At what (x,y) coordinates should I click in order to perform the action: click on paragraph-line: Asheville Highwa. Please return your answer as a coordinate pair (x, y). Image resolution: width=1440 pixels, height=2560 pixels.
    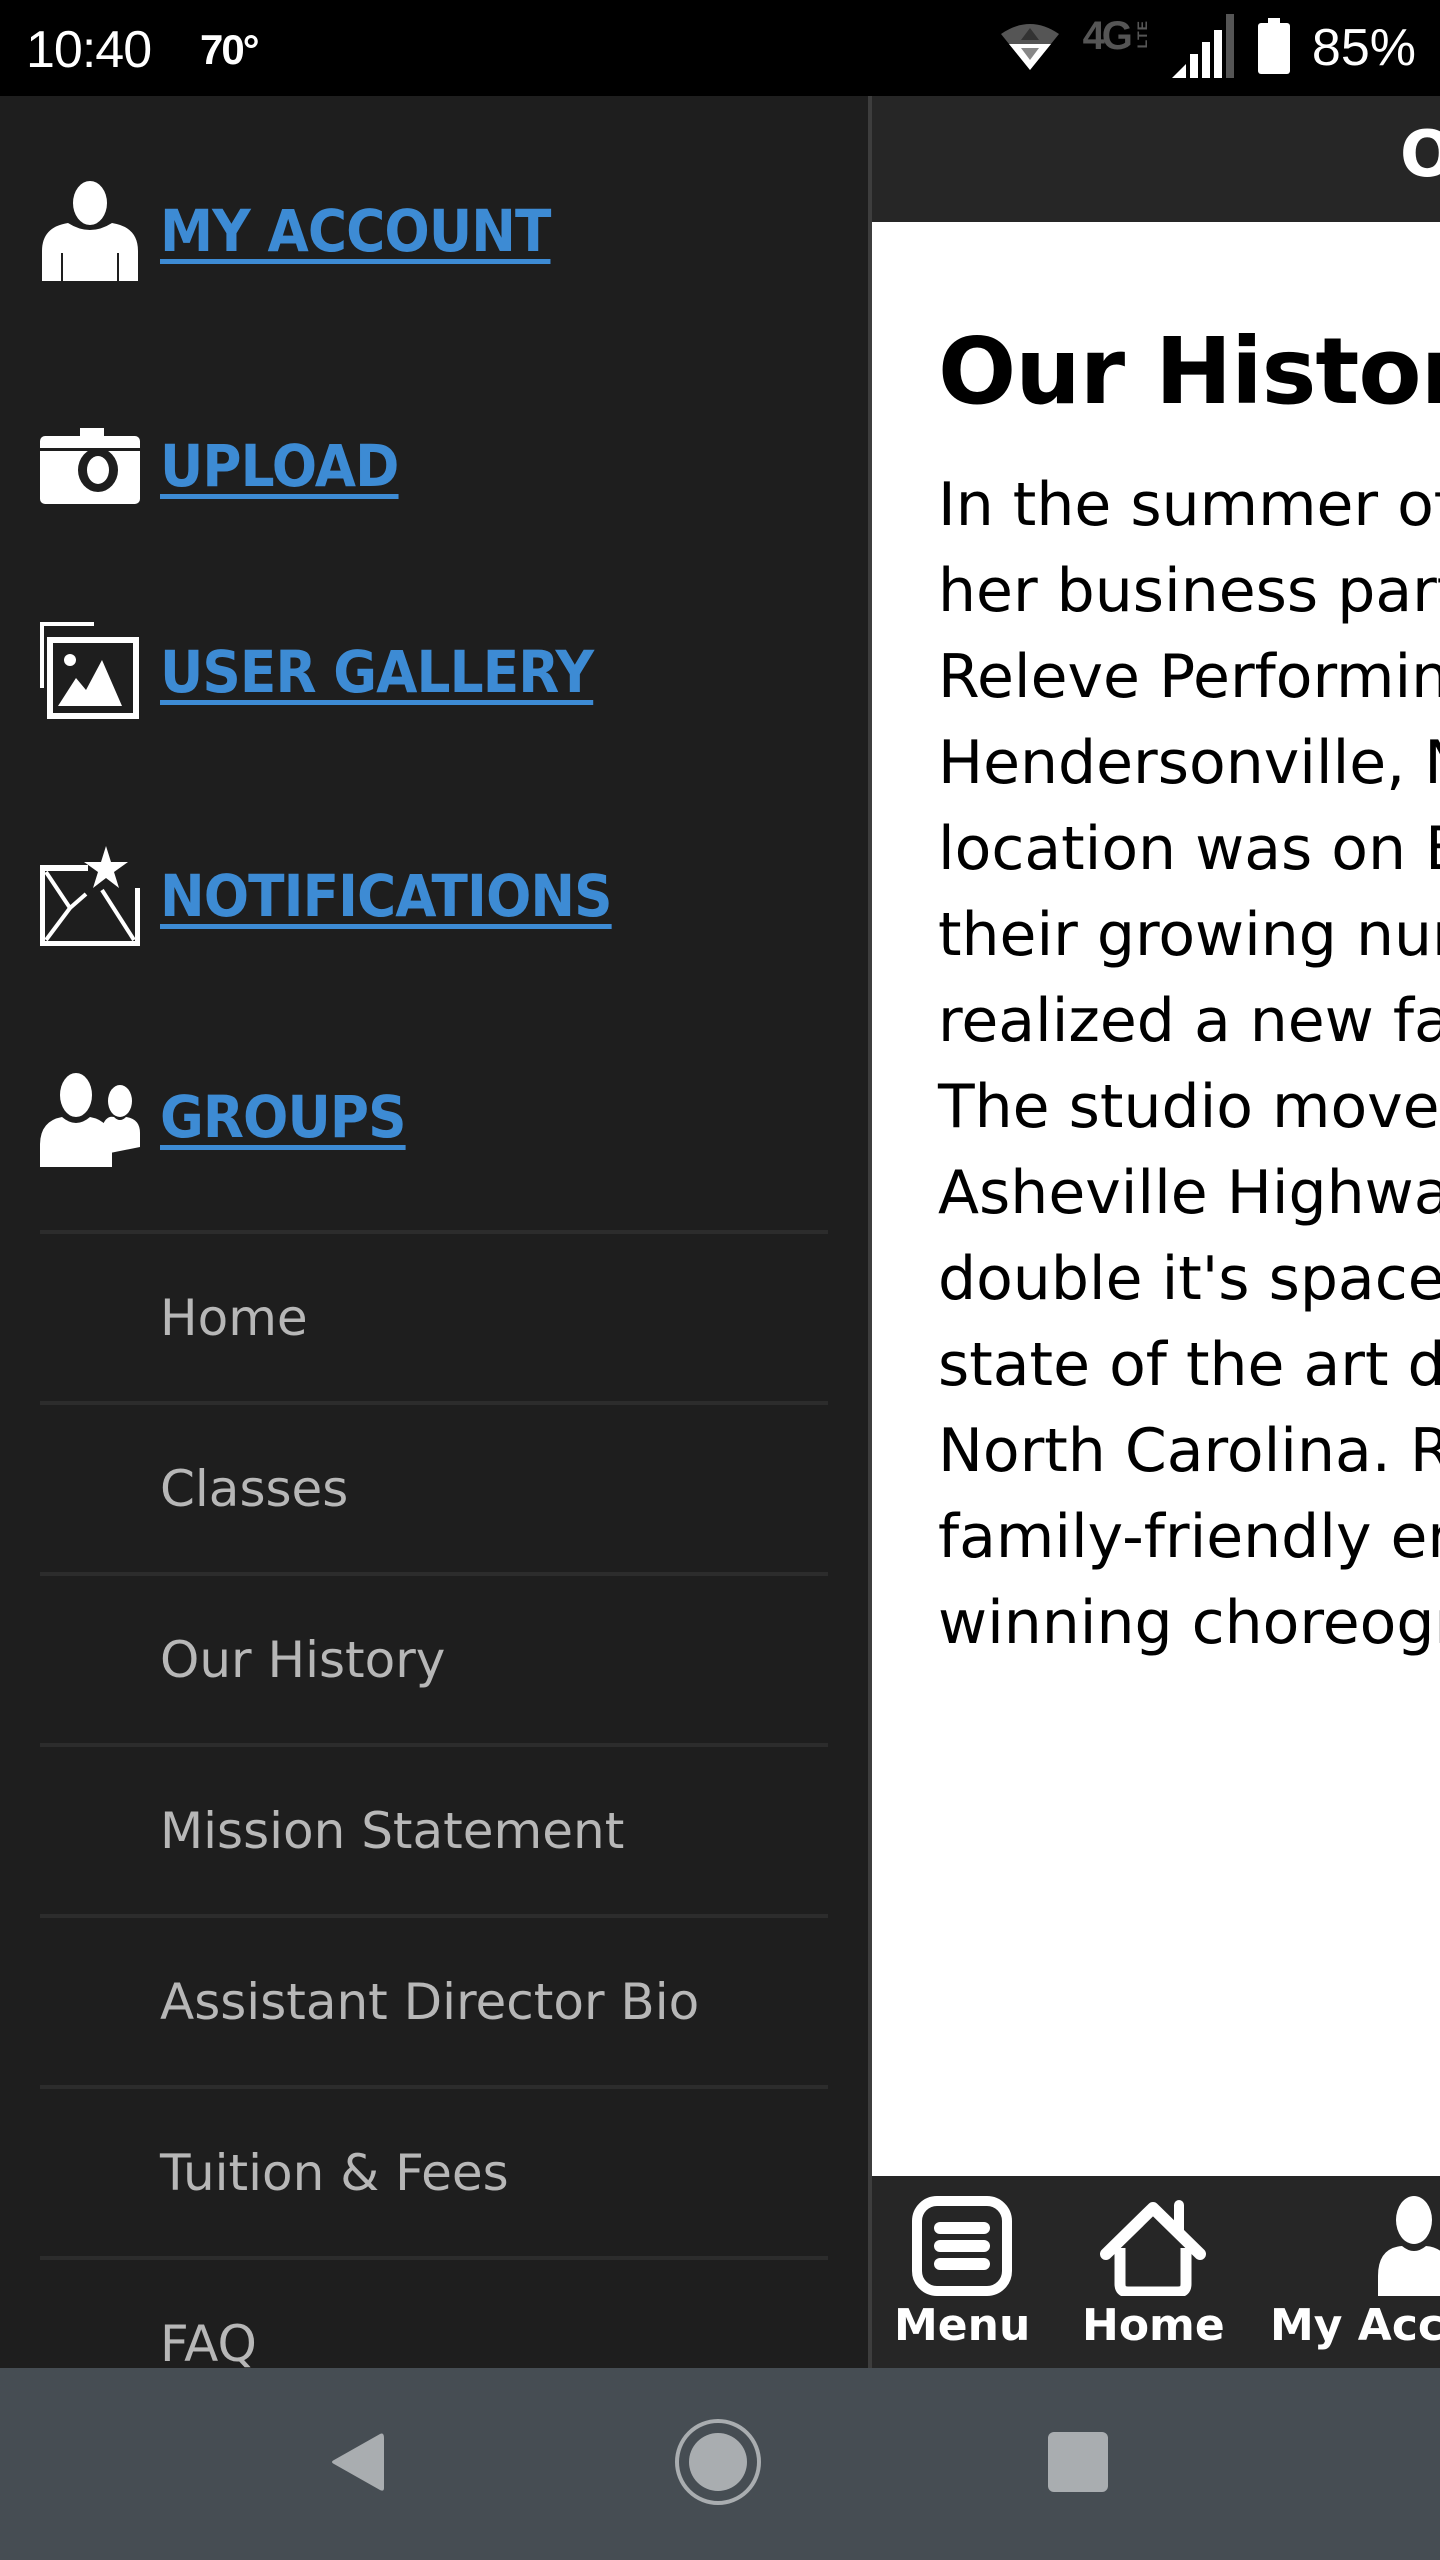
    Looking at the image, I should click on (1189, 1193).